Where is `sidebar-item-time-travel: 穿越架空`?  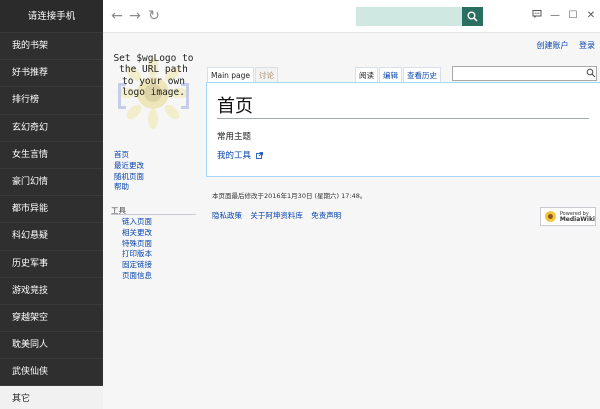
sidebar-item-time-travel: 穿越架空 is located at coordinates (51, 319).